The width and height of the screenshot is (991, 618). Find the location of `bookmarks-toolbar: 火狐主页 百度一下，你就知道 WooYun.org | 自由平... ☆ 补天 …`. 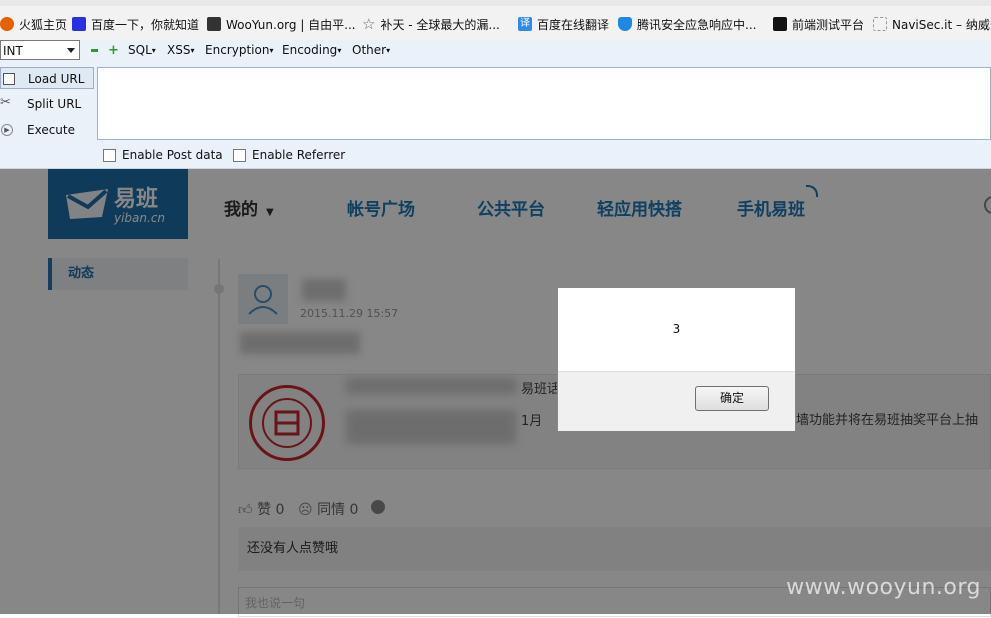

bookmarks-toolbar: 火狐主页 百度一下，你就知道 WooYun.org | 自由平... ☆ 补天 … is located at coordinates (495, 20).